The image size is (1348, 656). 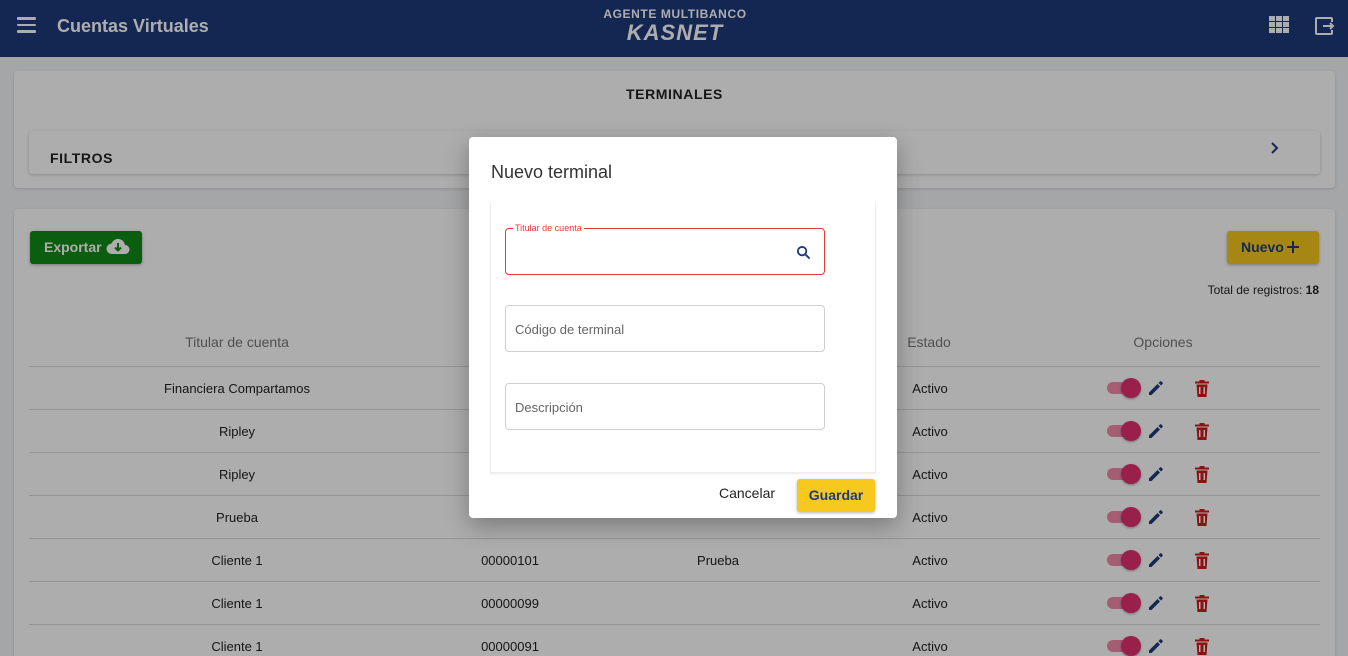 I want to click on description-placeholder: Descripción, so click(x=549, y=407).